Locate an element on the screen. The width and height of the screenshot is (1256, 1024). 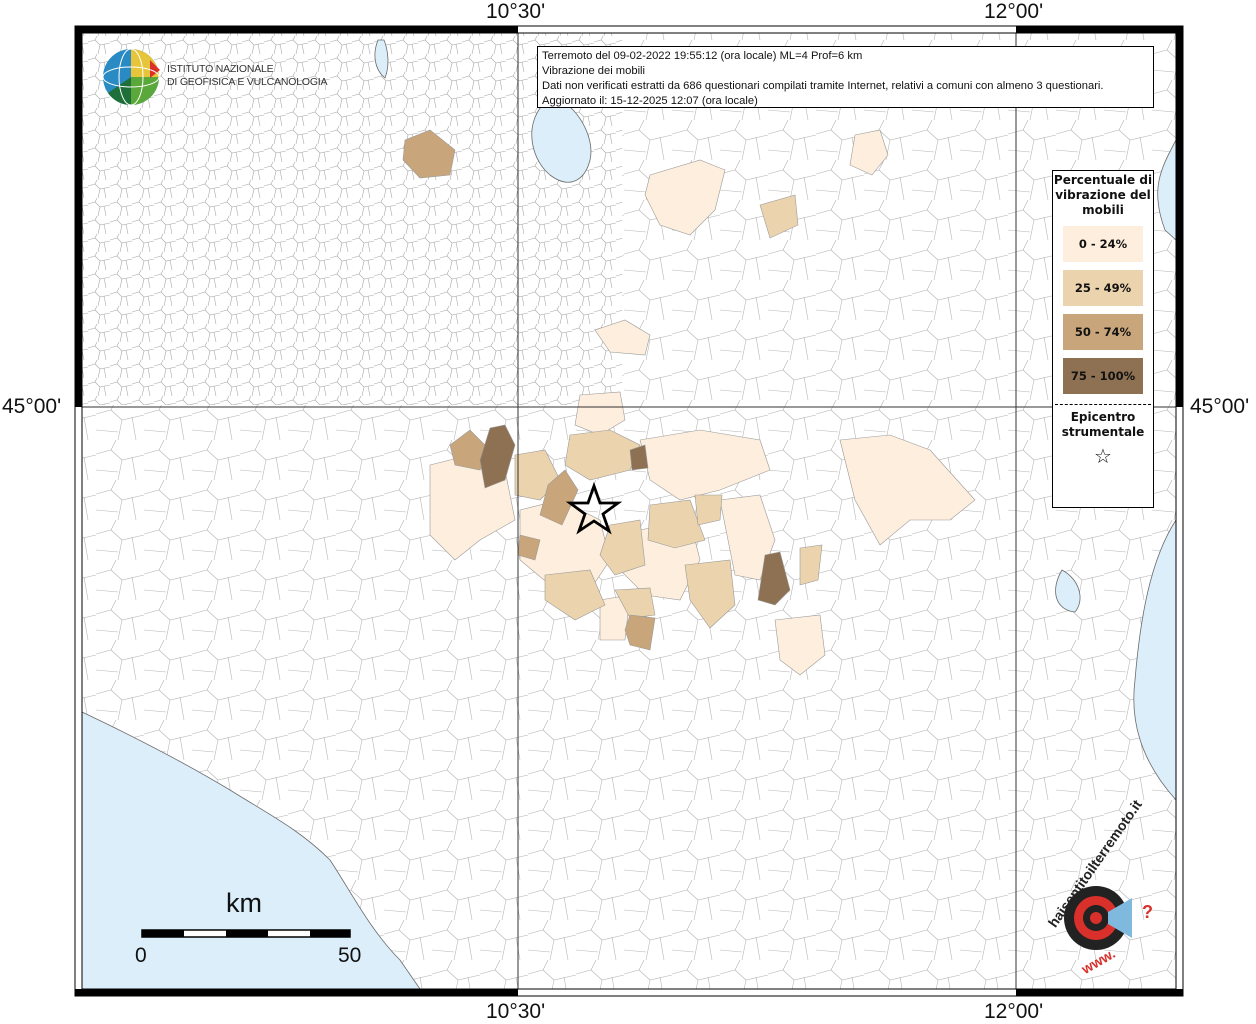
lon-label-top-left: 10°30' is located at coordinates (516, 11).